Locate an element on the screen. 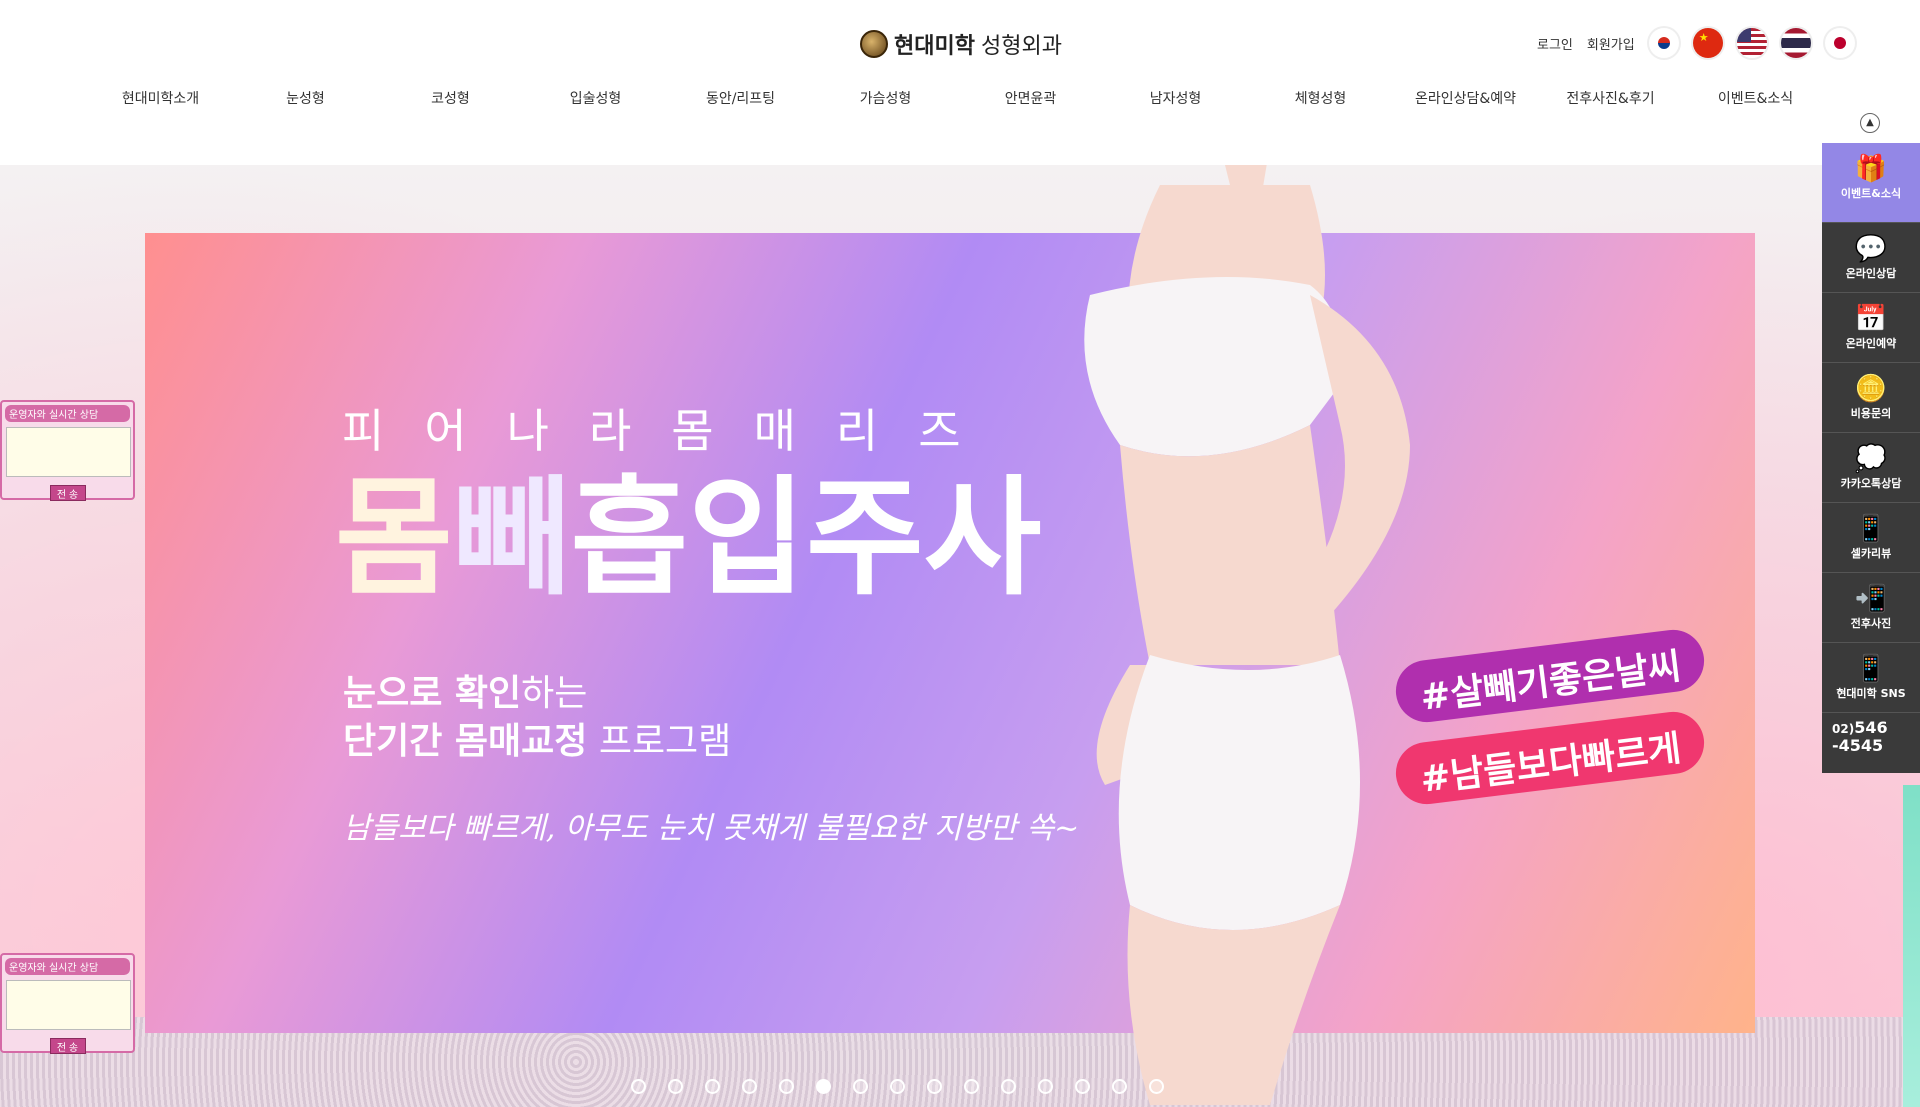 The image size is (1920, 1107). quick-phone: 02)546 -4545 is located at coordinates (1871, 743).